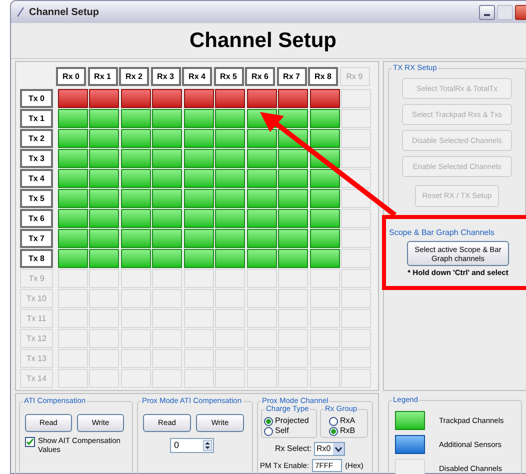  Describe the element at coordinates (71, 76) in the screenshot. I see `column-header: Rx 0` at that location.